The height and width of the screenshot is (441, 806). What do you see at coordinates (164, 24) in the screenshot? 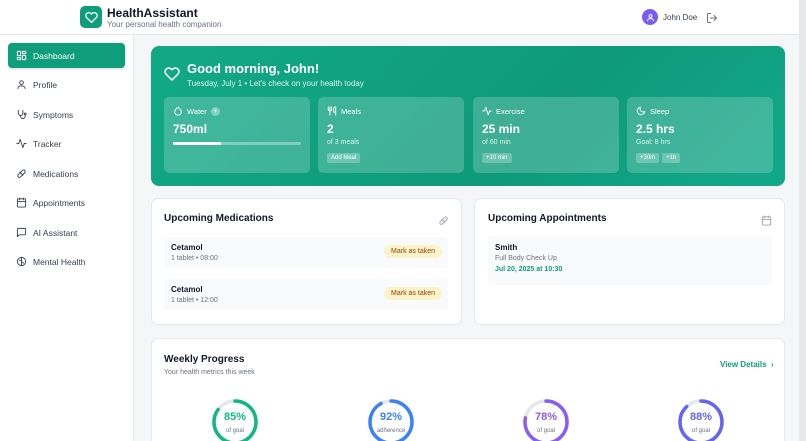
I see `app-subtitle: Your personal health companion` at bounding box center [164, 24].